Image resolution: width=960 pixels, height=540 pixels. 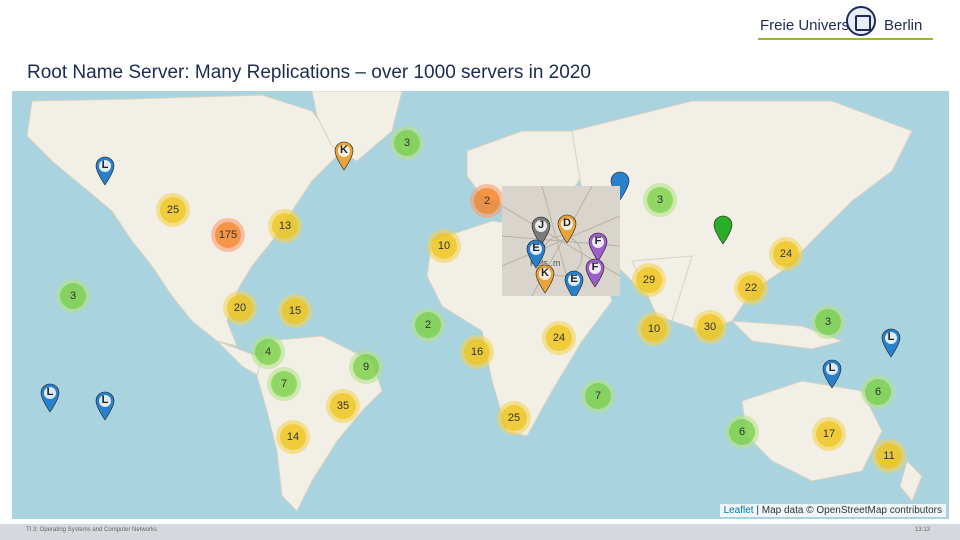 I want to click on cluster-count: 15, so click(x=295, y=311).